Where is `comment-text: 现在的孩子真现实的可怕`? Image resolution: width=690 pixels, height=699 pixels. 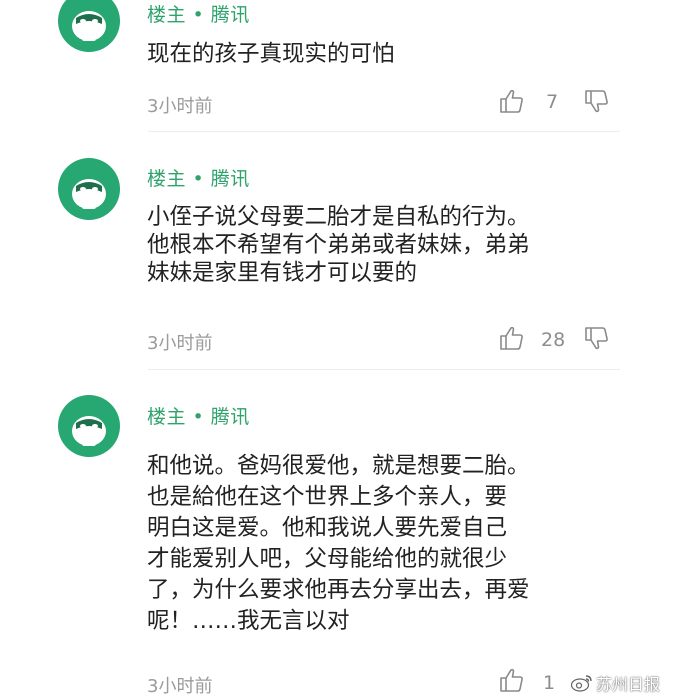 comment-text: 现在的孩子真现实的可怕 is located at coordinates (382, 54).